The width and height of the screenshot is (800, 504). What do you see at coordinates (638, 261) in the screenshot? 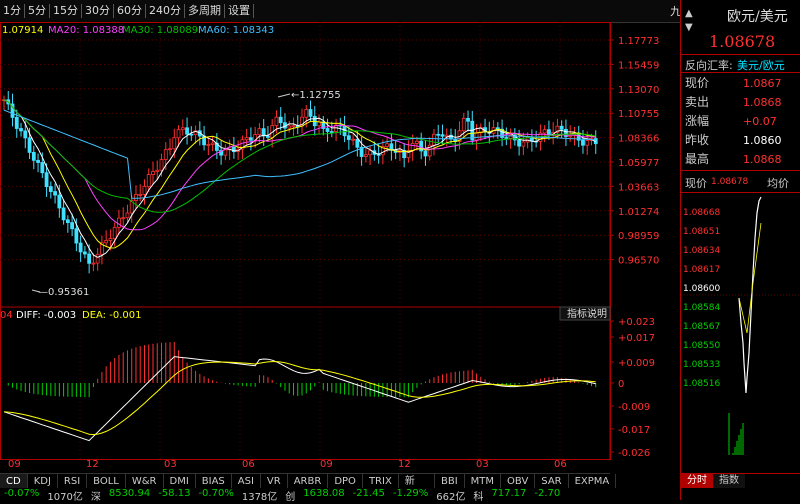
I see `price-tick-9: 0.96570` at bounding box center [638, 261].